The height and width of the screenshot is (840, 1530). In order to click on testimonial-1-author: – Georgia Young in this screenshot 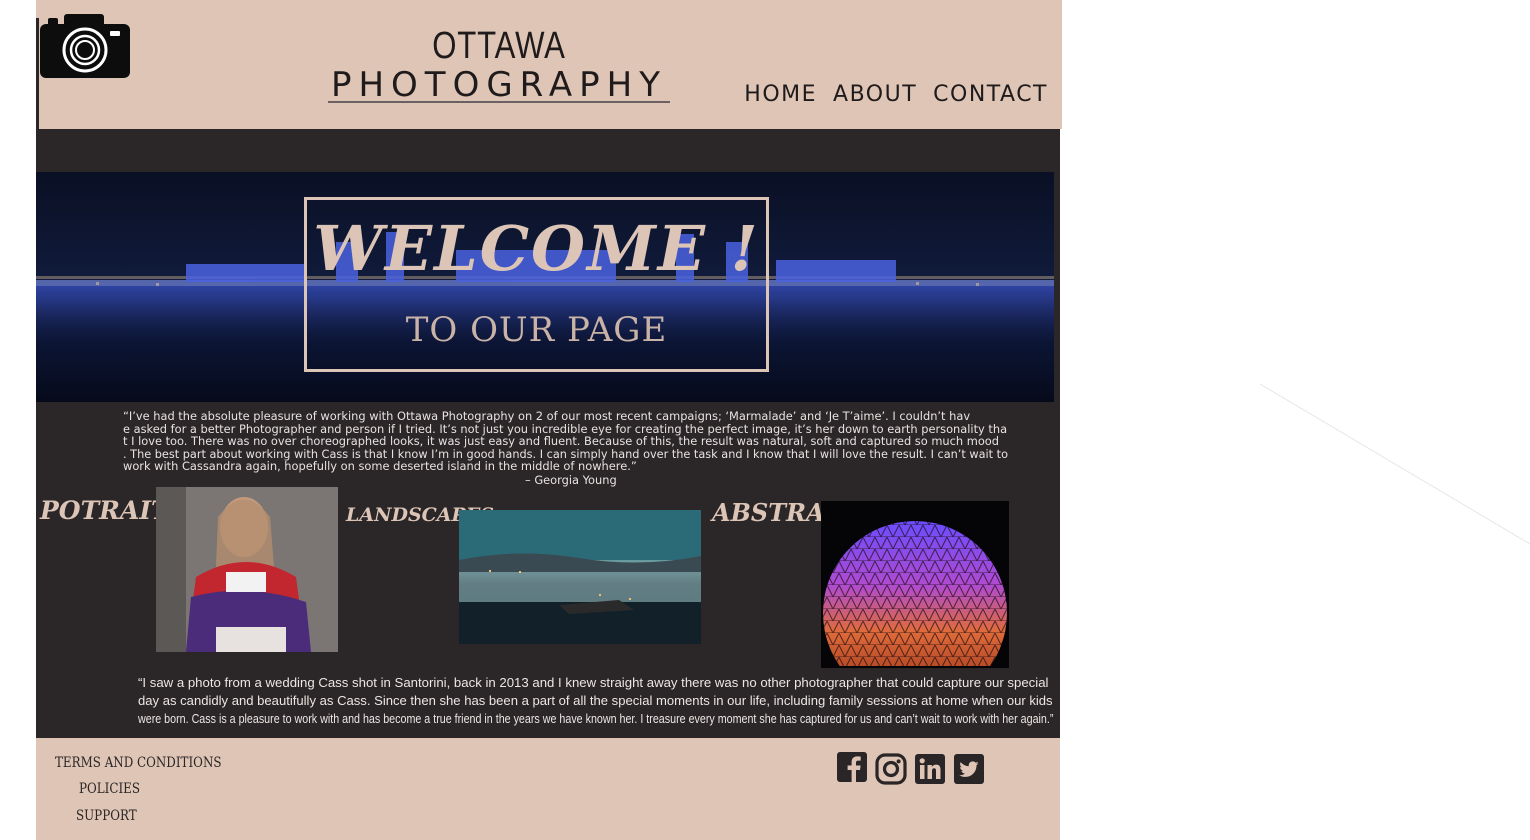, I will do `click(571, 480)`.